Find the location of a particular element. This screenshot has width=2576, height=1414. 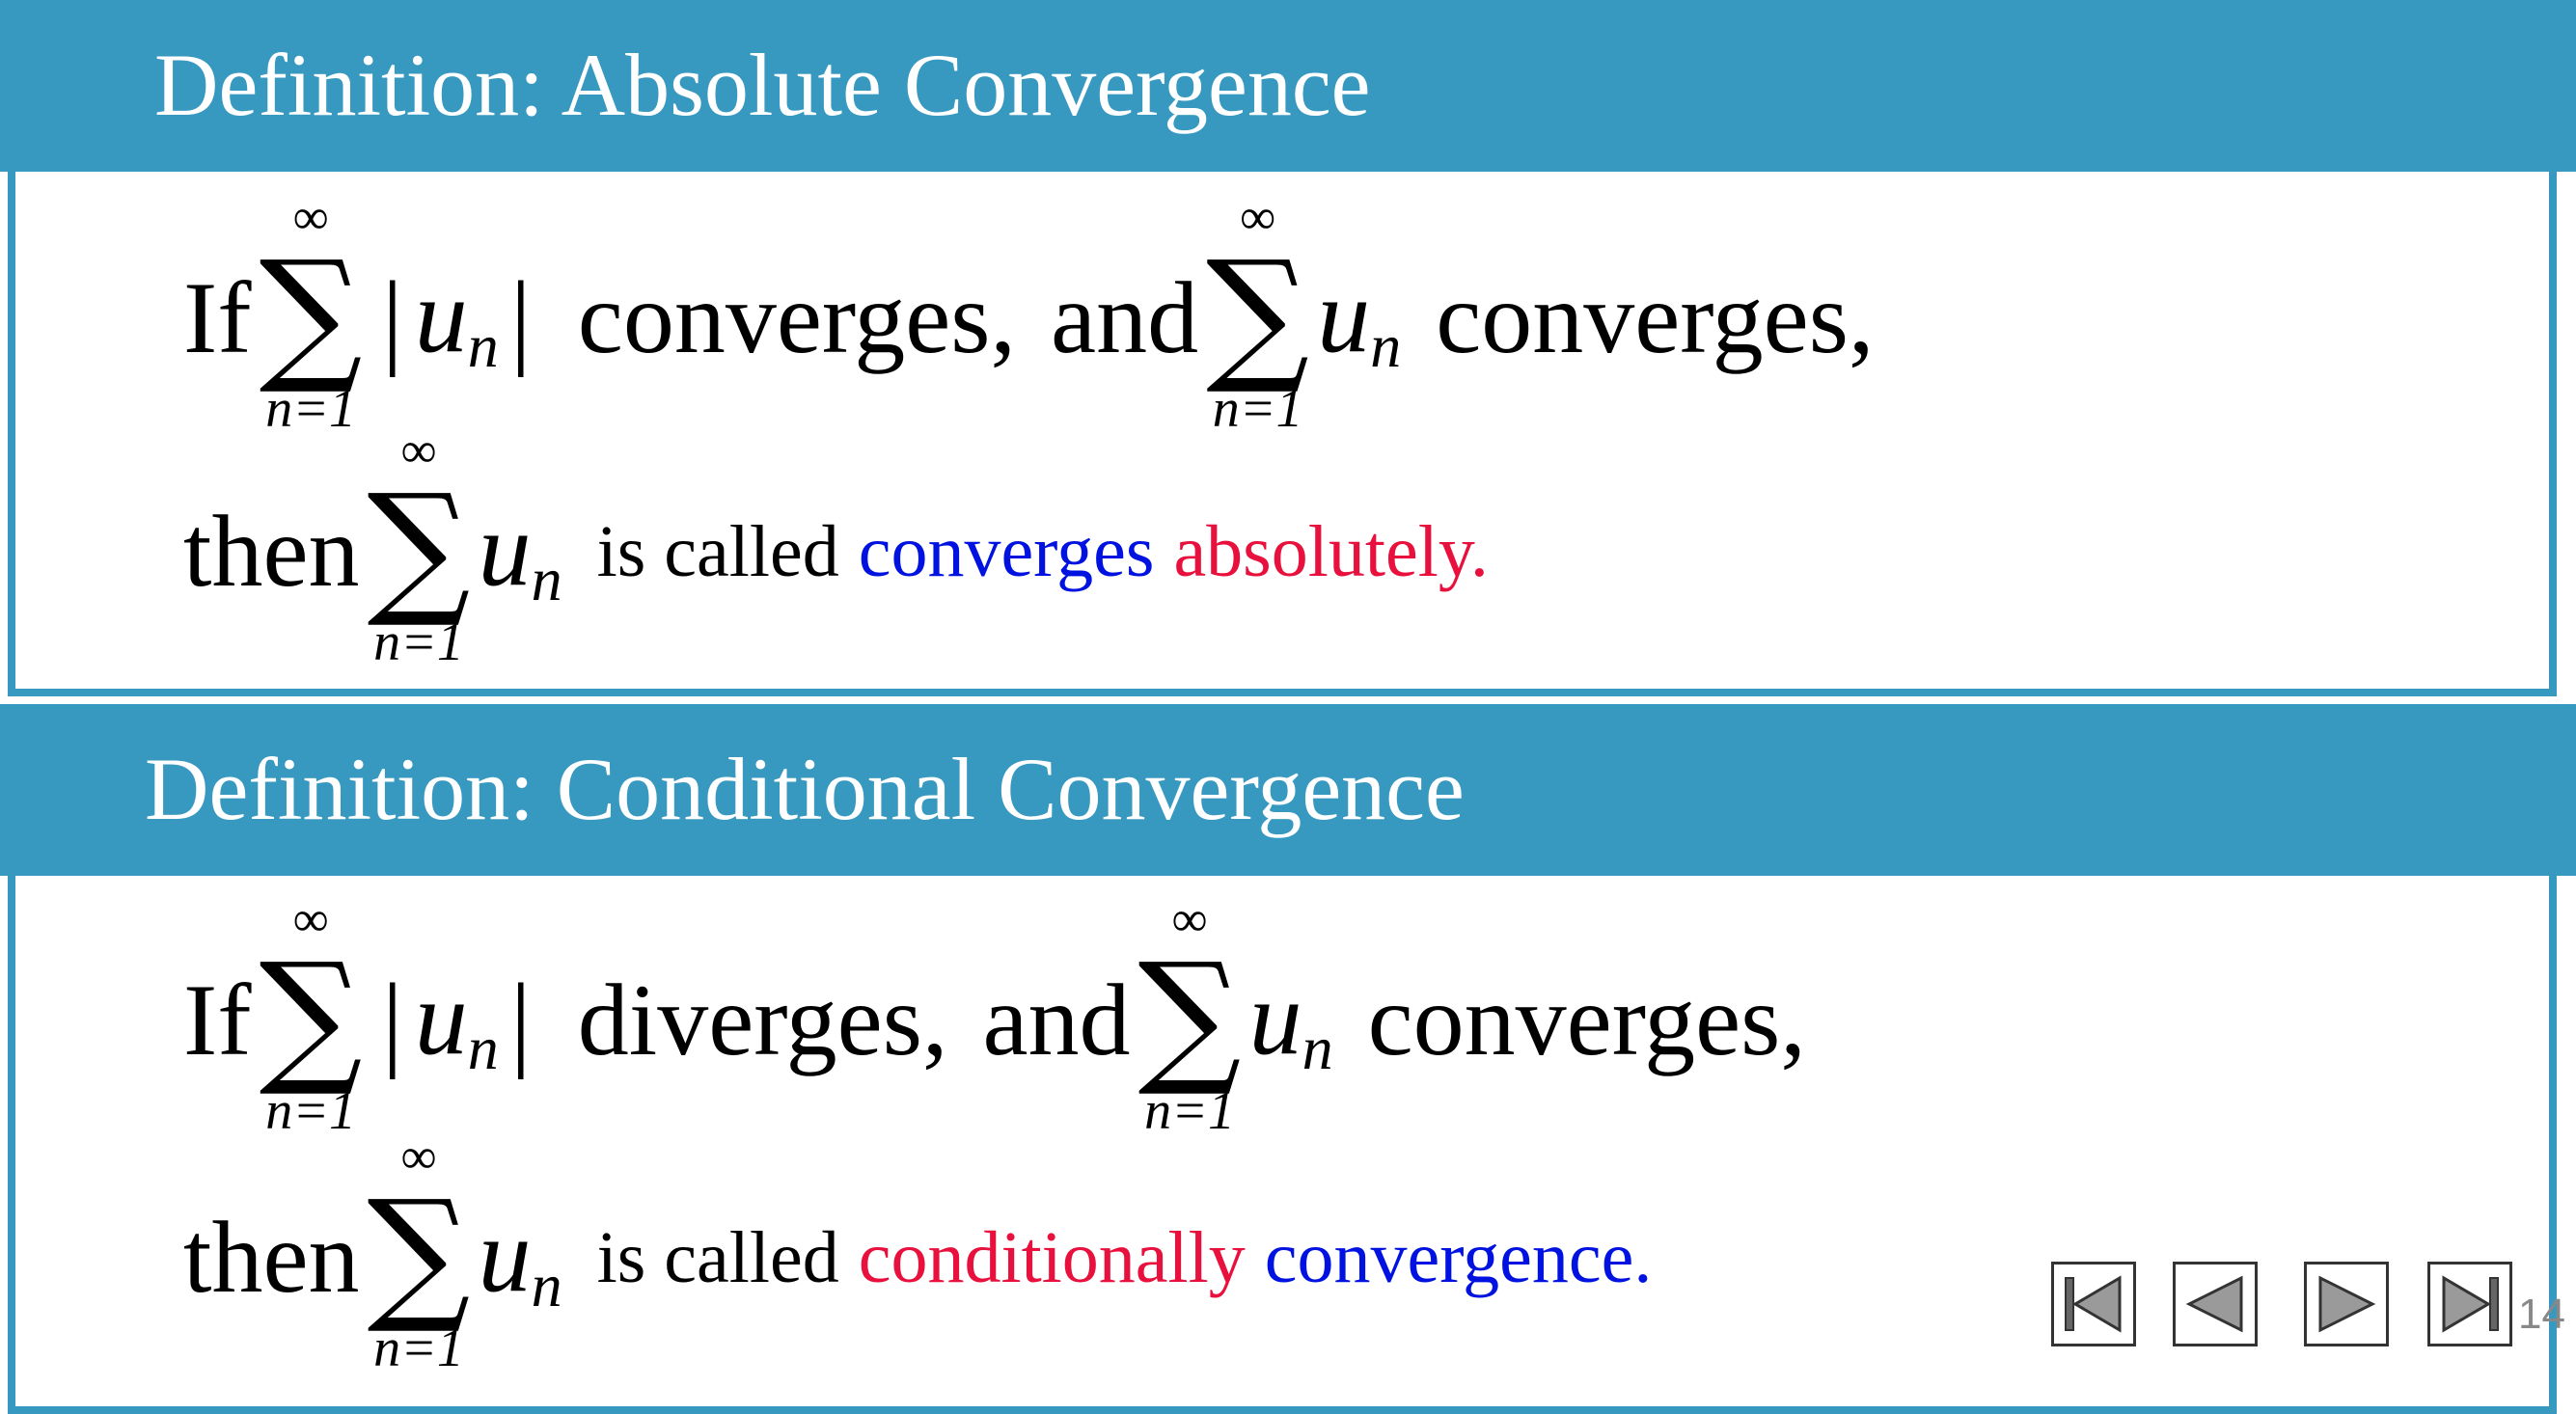

triangle-right-icon is located at coordinates (2347, 1304).